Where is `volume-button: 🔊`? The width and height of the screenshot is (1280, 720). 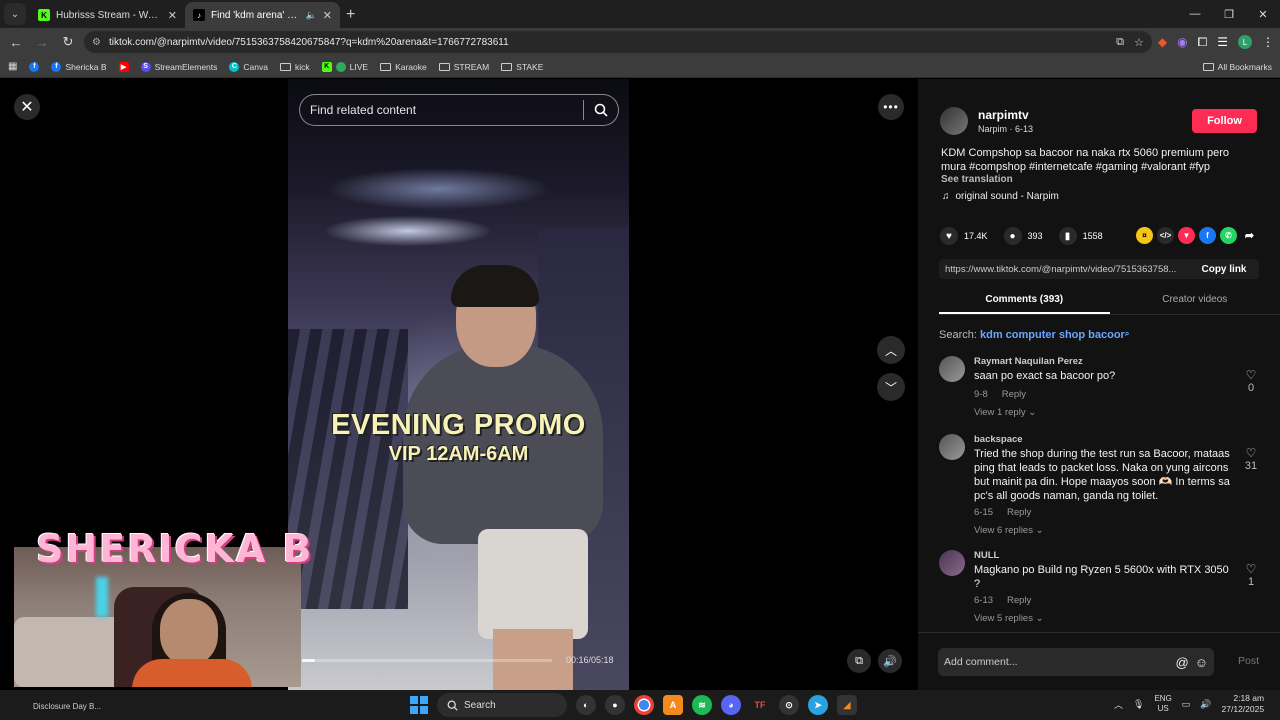 volume-button: 🔊 is located at coordinates (890, 661).